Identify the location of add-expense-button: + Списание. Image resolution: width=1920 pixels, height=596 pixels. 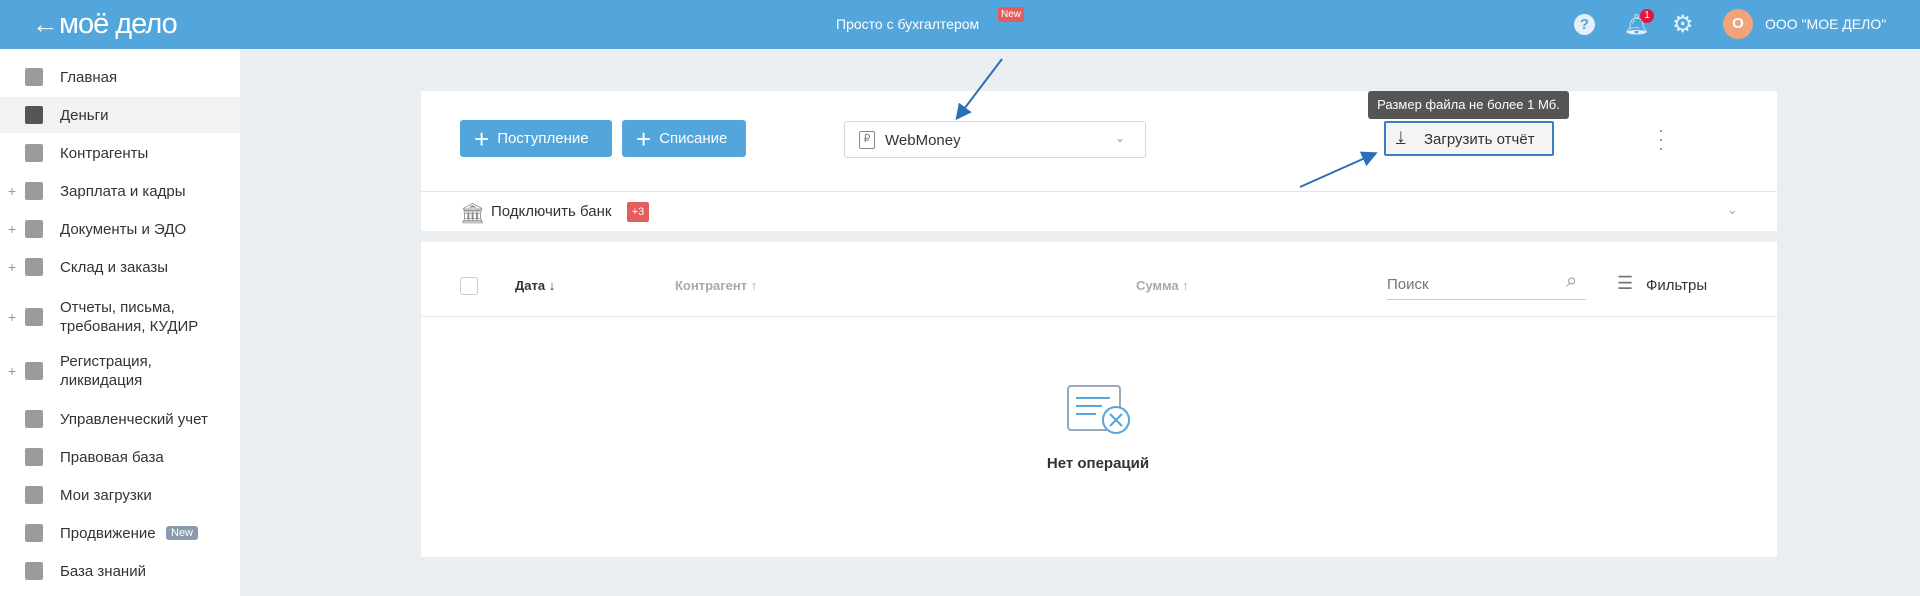
(684, 138).